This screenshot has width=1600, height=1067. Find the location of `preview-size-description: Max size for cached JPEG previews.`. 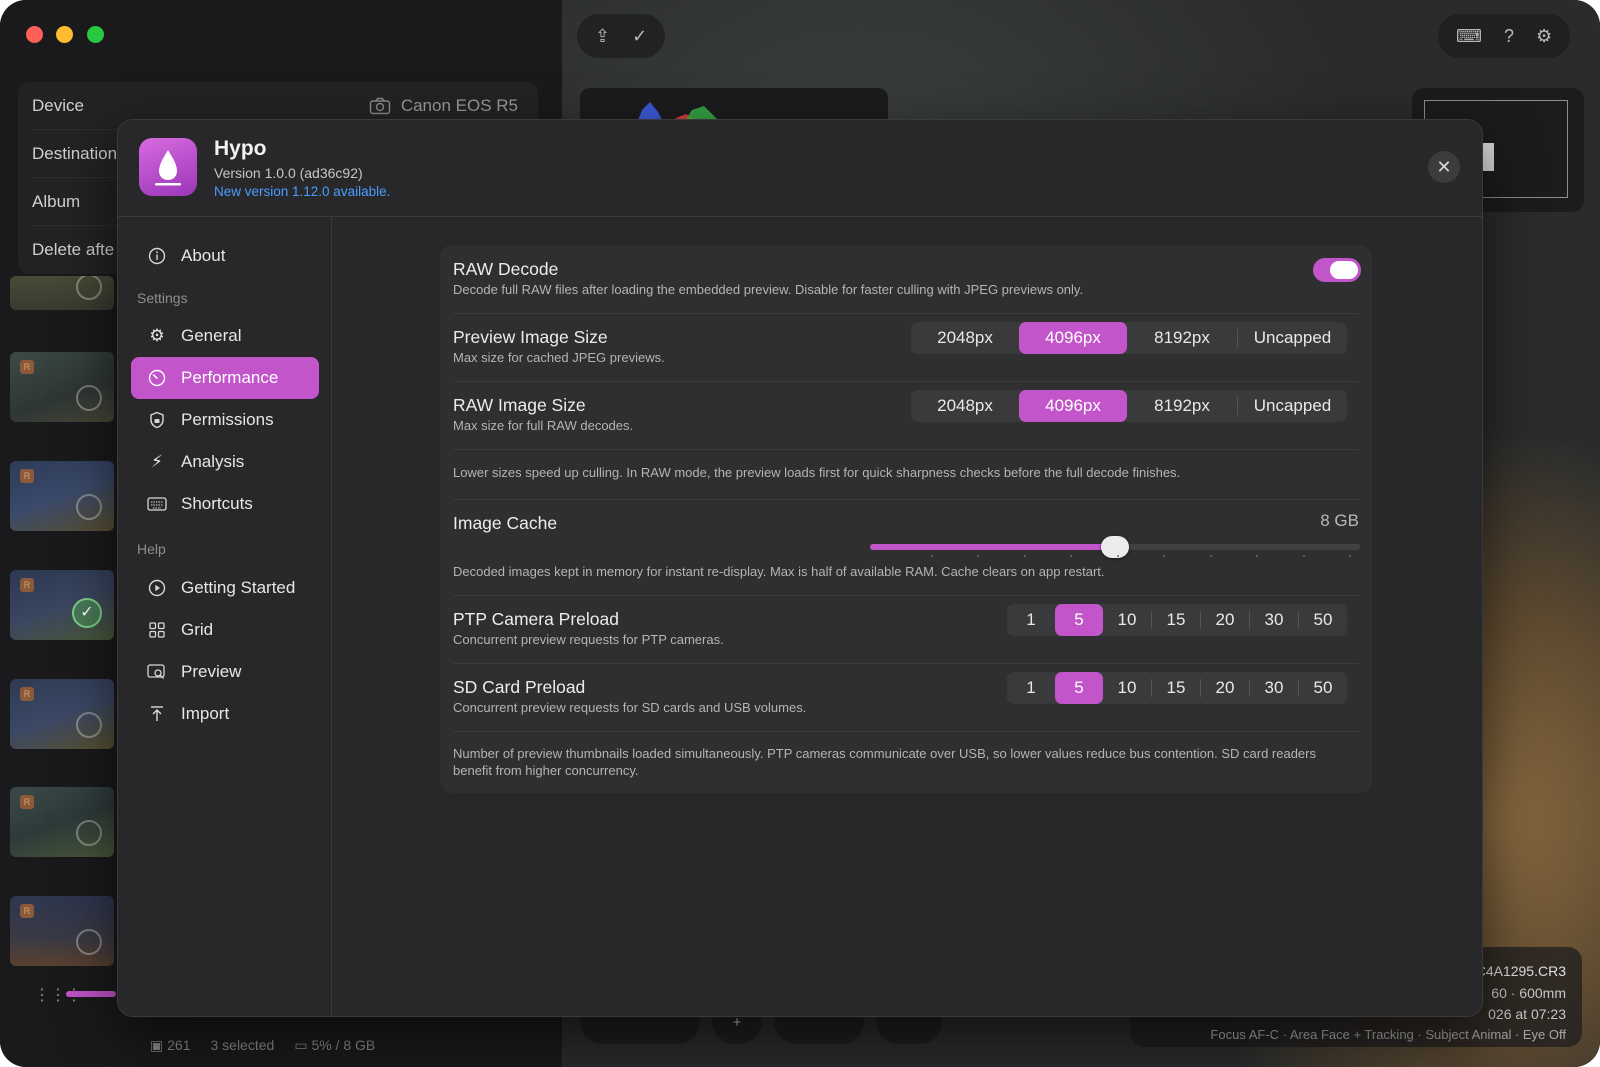

preview-size-description: Max size for cached JPEG previews. is located at coordinates (559, 357).